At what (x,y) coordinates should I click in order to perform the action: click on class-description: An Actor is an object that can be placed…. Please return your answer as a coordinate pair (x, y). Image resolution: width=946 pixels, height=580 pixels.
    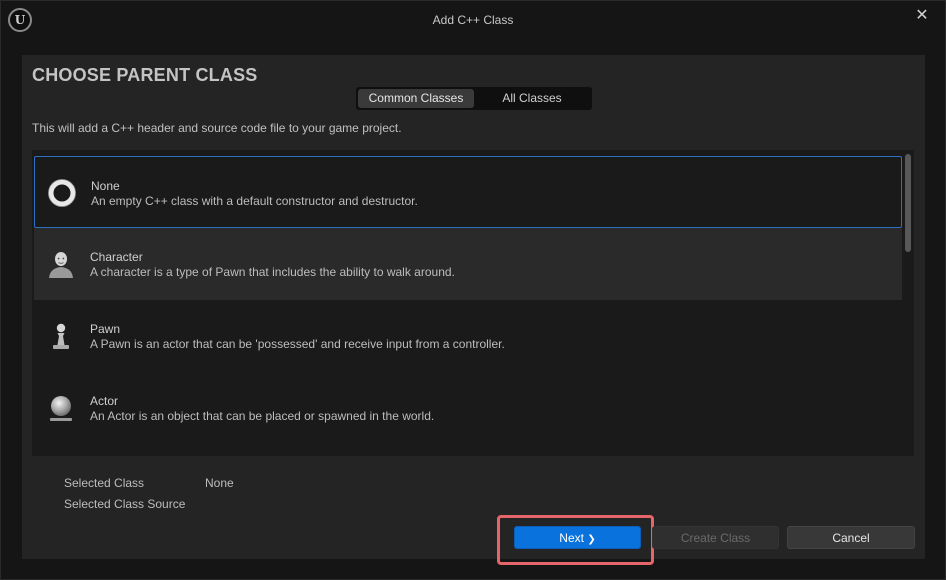
    Looking at the image, I should click on (262, 416).